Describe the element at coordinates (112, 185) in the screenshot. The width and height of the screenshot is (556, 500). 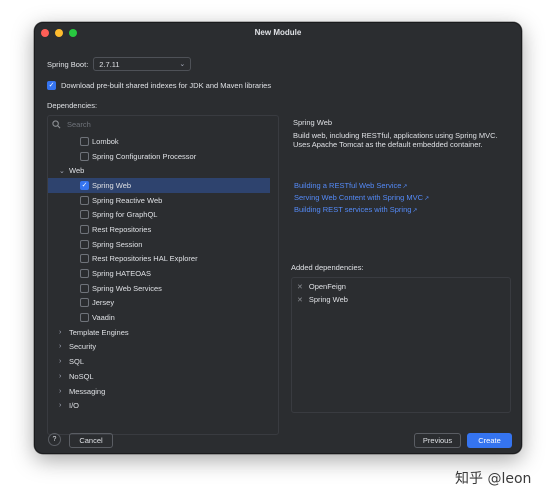
I see `dependency-label: Spring Web` at that location.